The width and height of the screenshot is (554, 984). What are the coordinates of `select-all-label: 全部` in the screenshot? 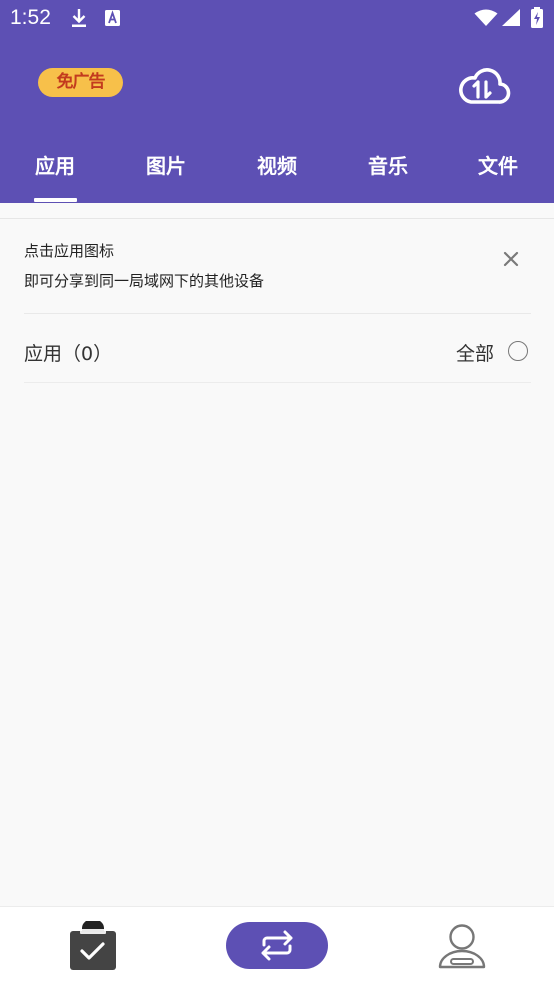 It's located at (475, 352).